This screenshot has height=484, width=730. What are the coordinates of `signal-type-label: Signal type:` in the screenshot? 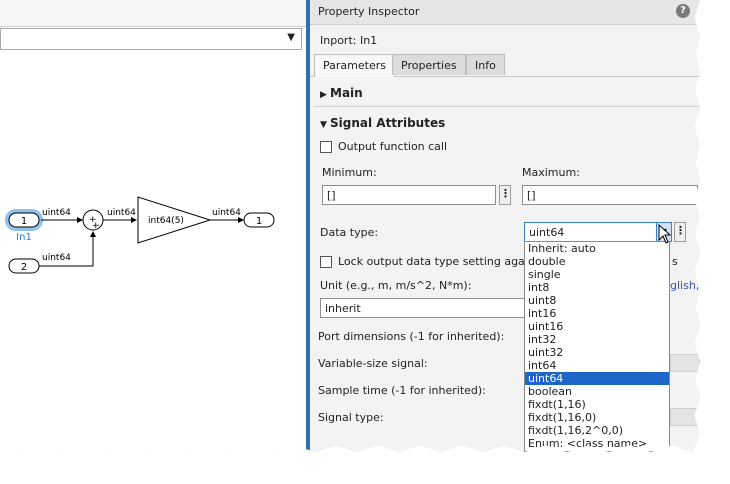 It's located at (351, 417).